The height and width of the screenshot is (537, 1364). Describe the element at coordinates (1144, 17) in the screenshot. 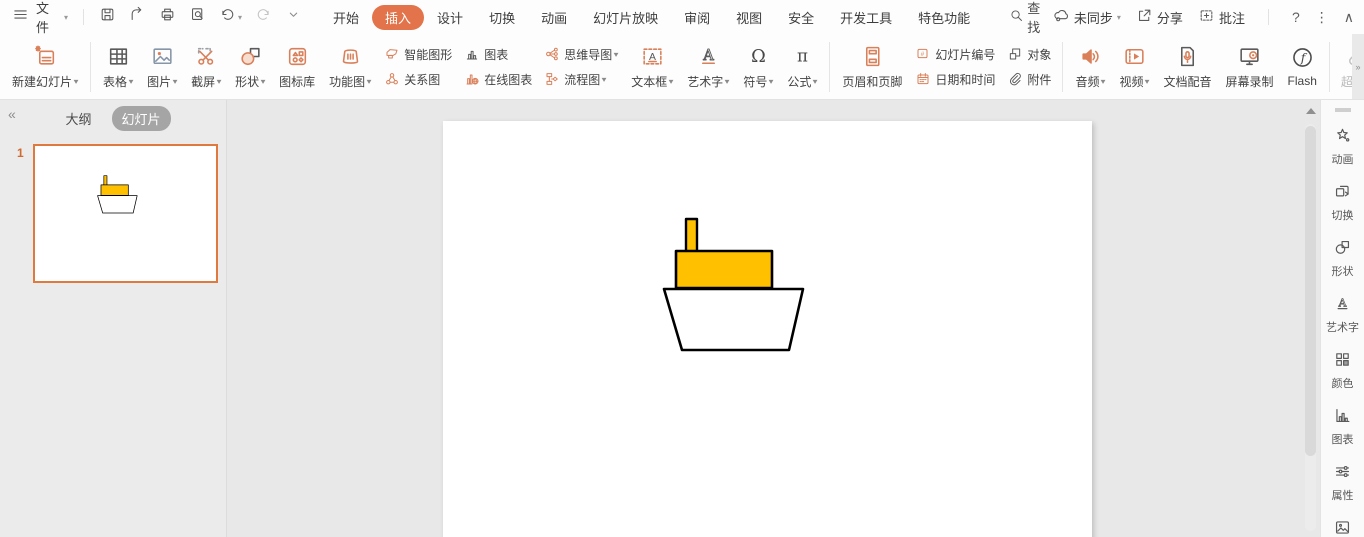

I see `share-icon` at that location.